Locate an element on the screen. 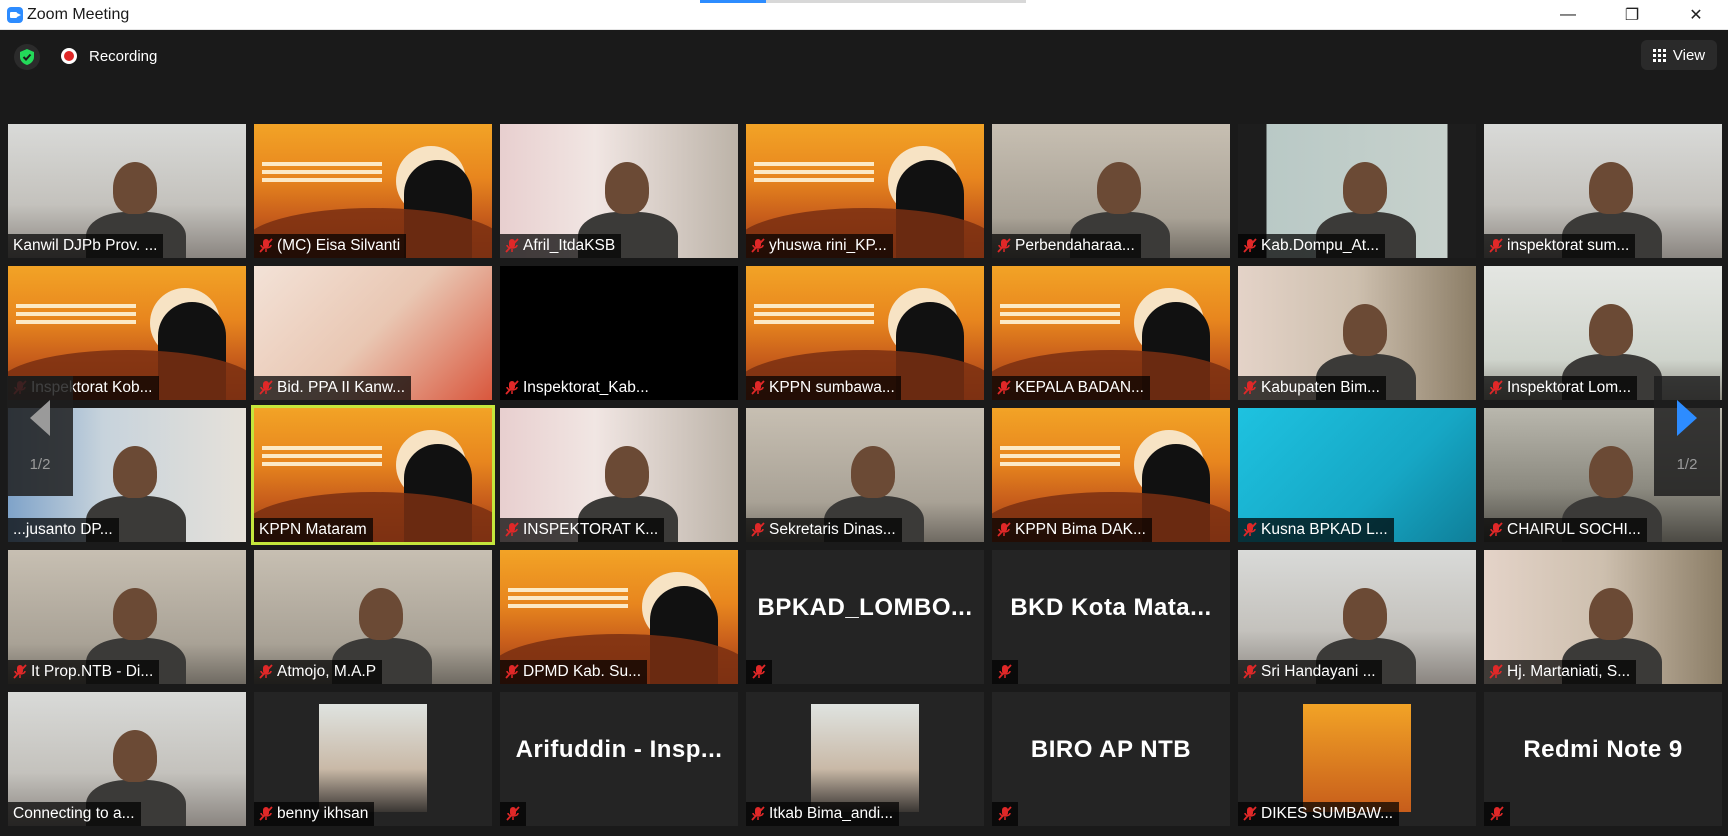  participant-name-label: benny ikhsan is located at coordinates (314, 814).